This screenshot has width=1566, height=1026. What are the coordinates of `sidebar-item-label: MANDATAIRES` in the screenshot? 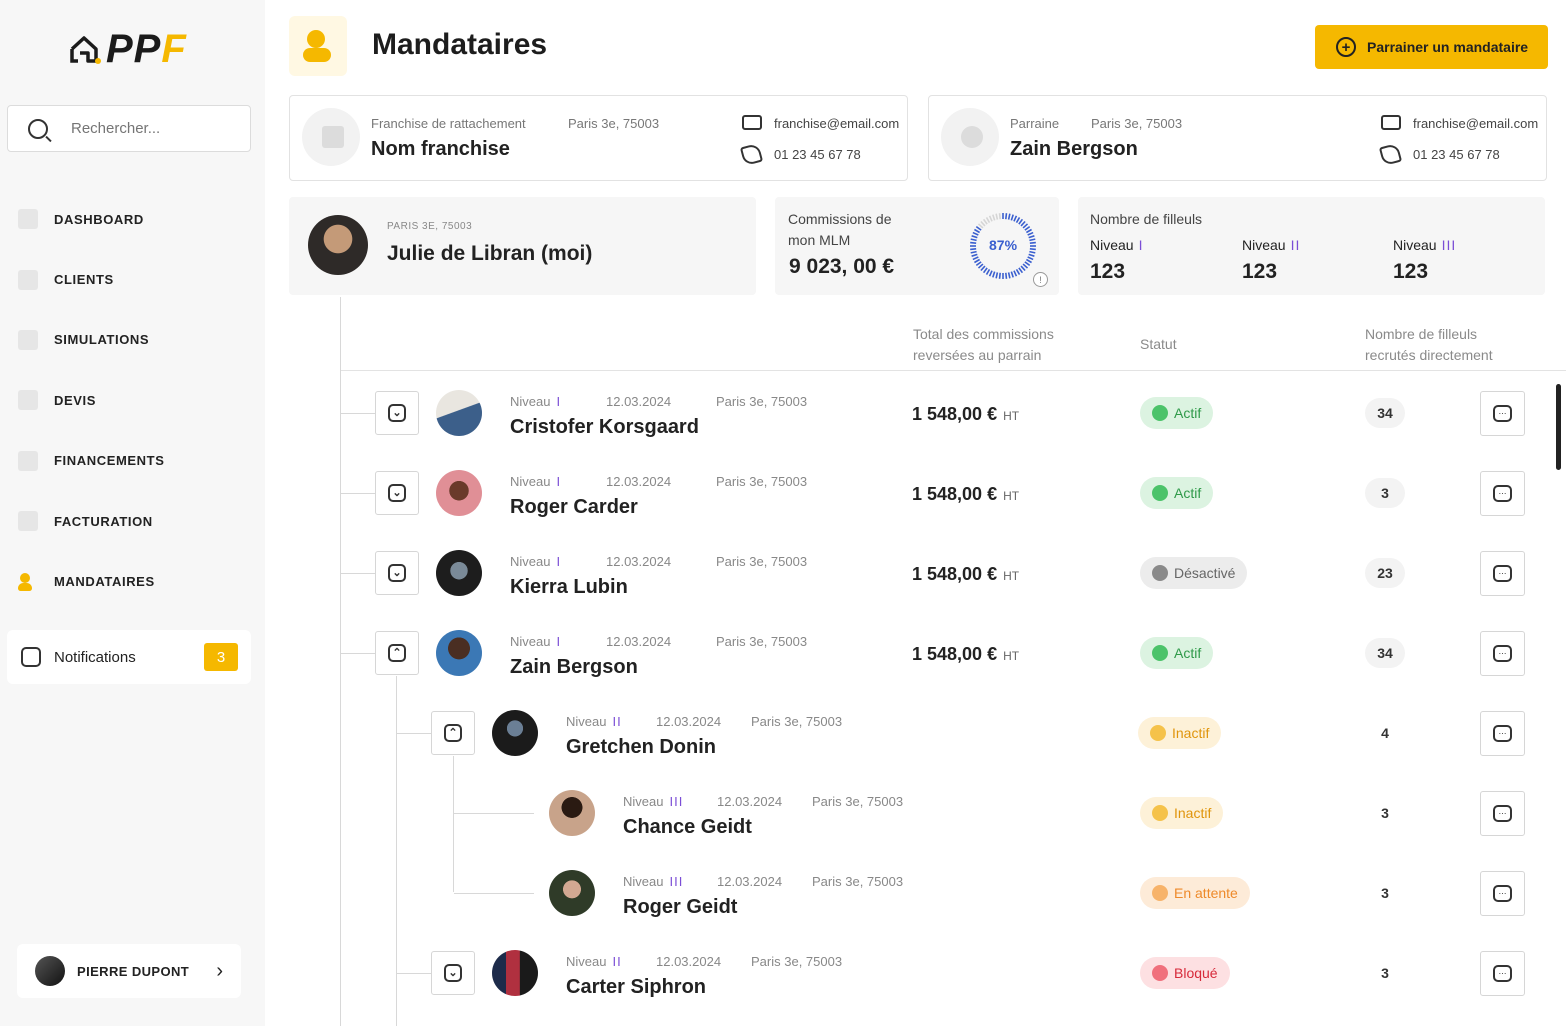 It's located at (104, 582).